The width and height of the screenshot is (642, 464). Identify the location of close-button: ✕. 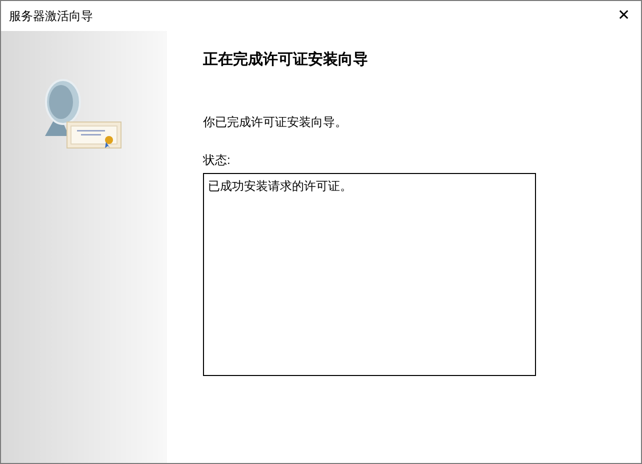
(624, 16).